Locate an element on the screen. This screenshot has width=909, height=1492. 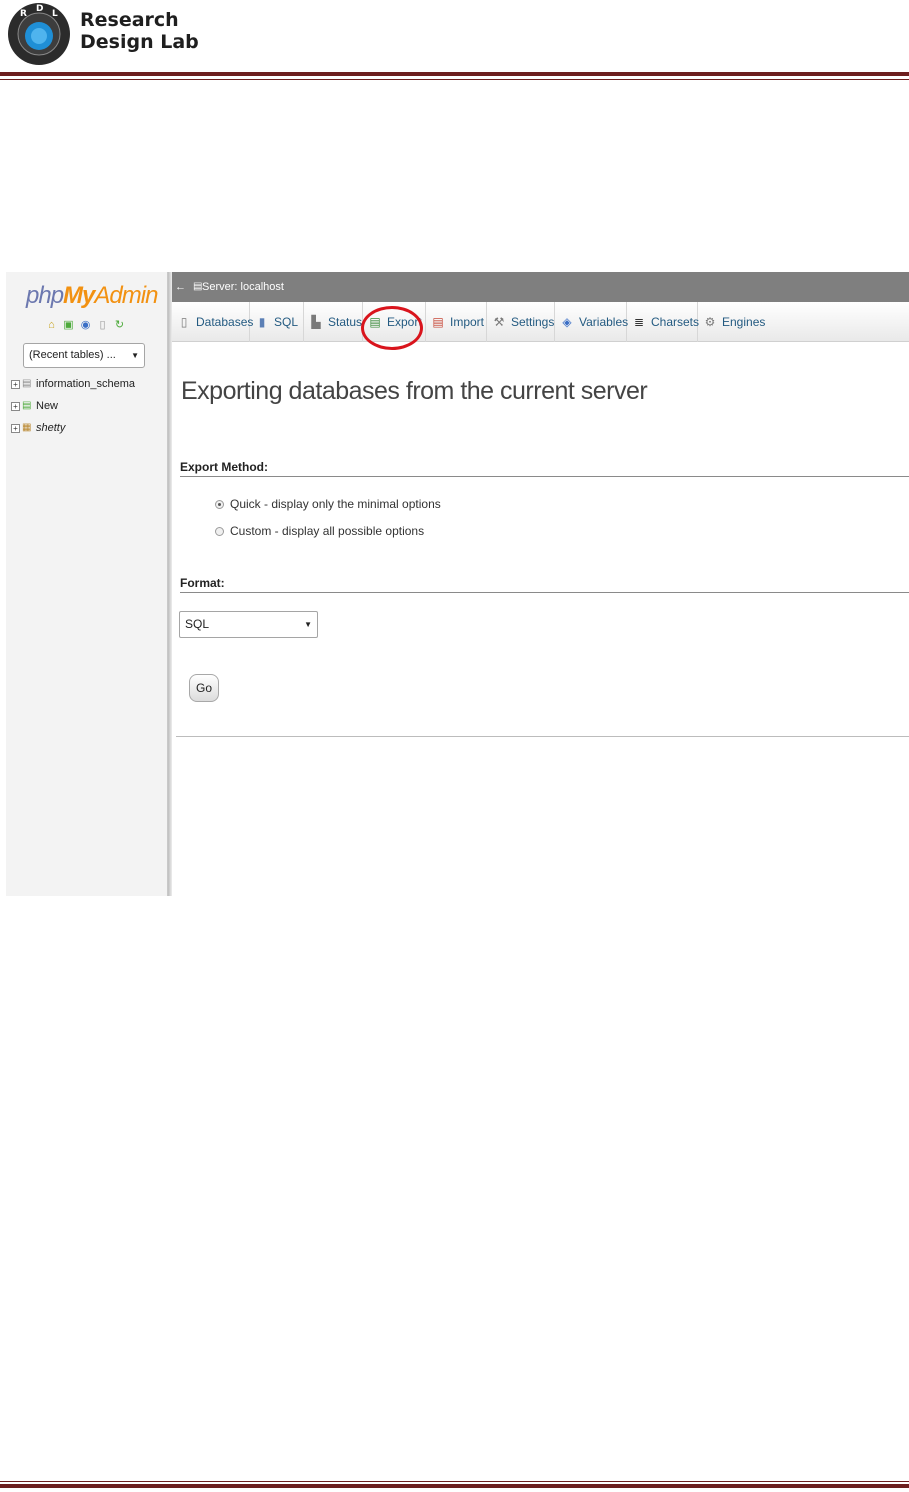
brand-name: Research Design Lab is located at coordinates (139, 31).